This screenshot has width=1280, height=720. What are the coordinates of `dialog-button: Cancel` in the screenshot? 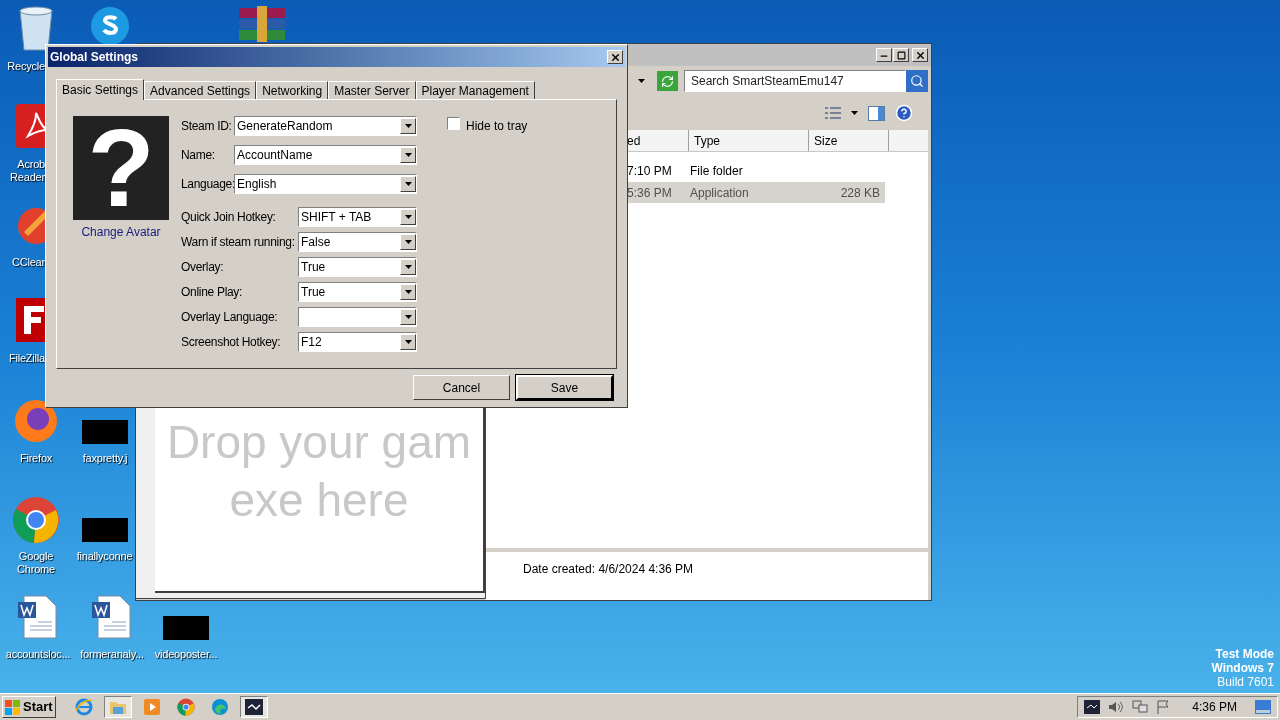 It's located at (461, 387).